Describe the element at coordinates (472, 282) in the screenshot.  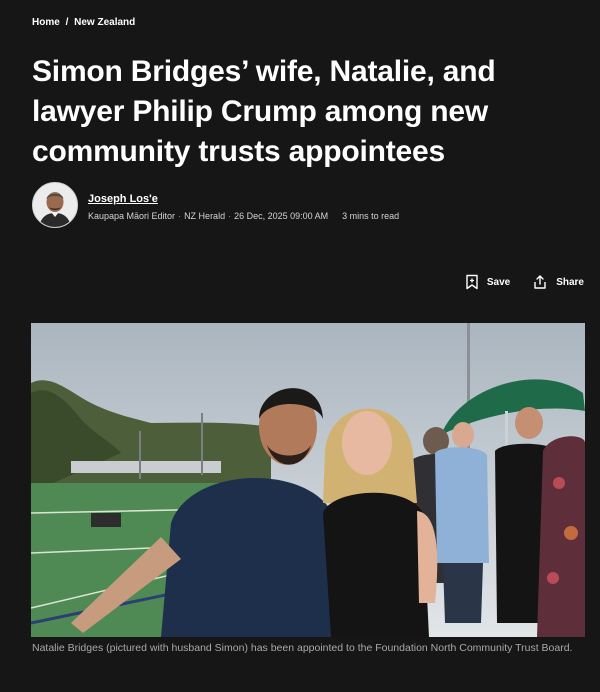
I see `bookmark-add-icon` at that location.